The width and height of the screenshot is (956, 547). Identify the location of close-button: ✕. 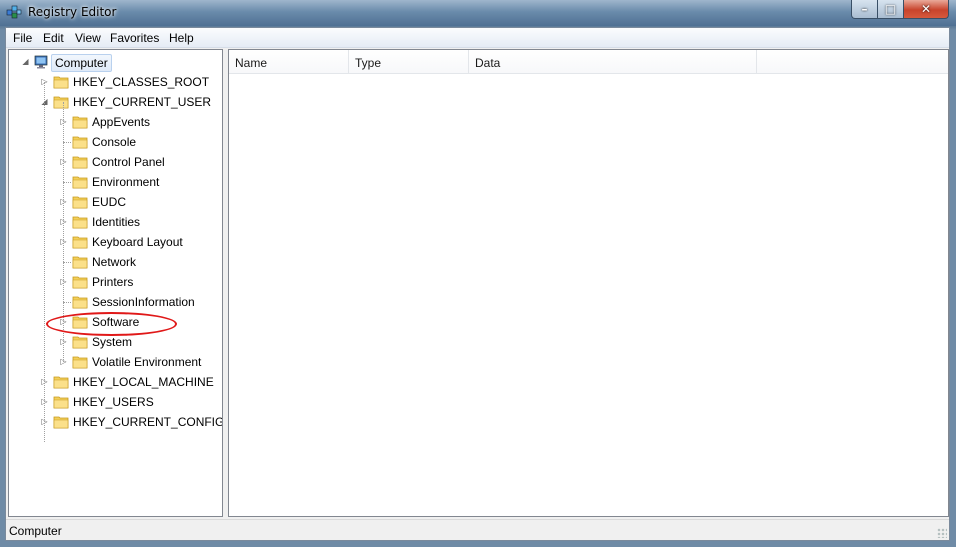
(926, 9).